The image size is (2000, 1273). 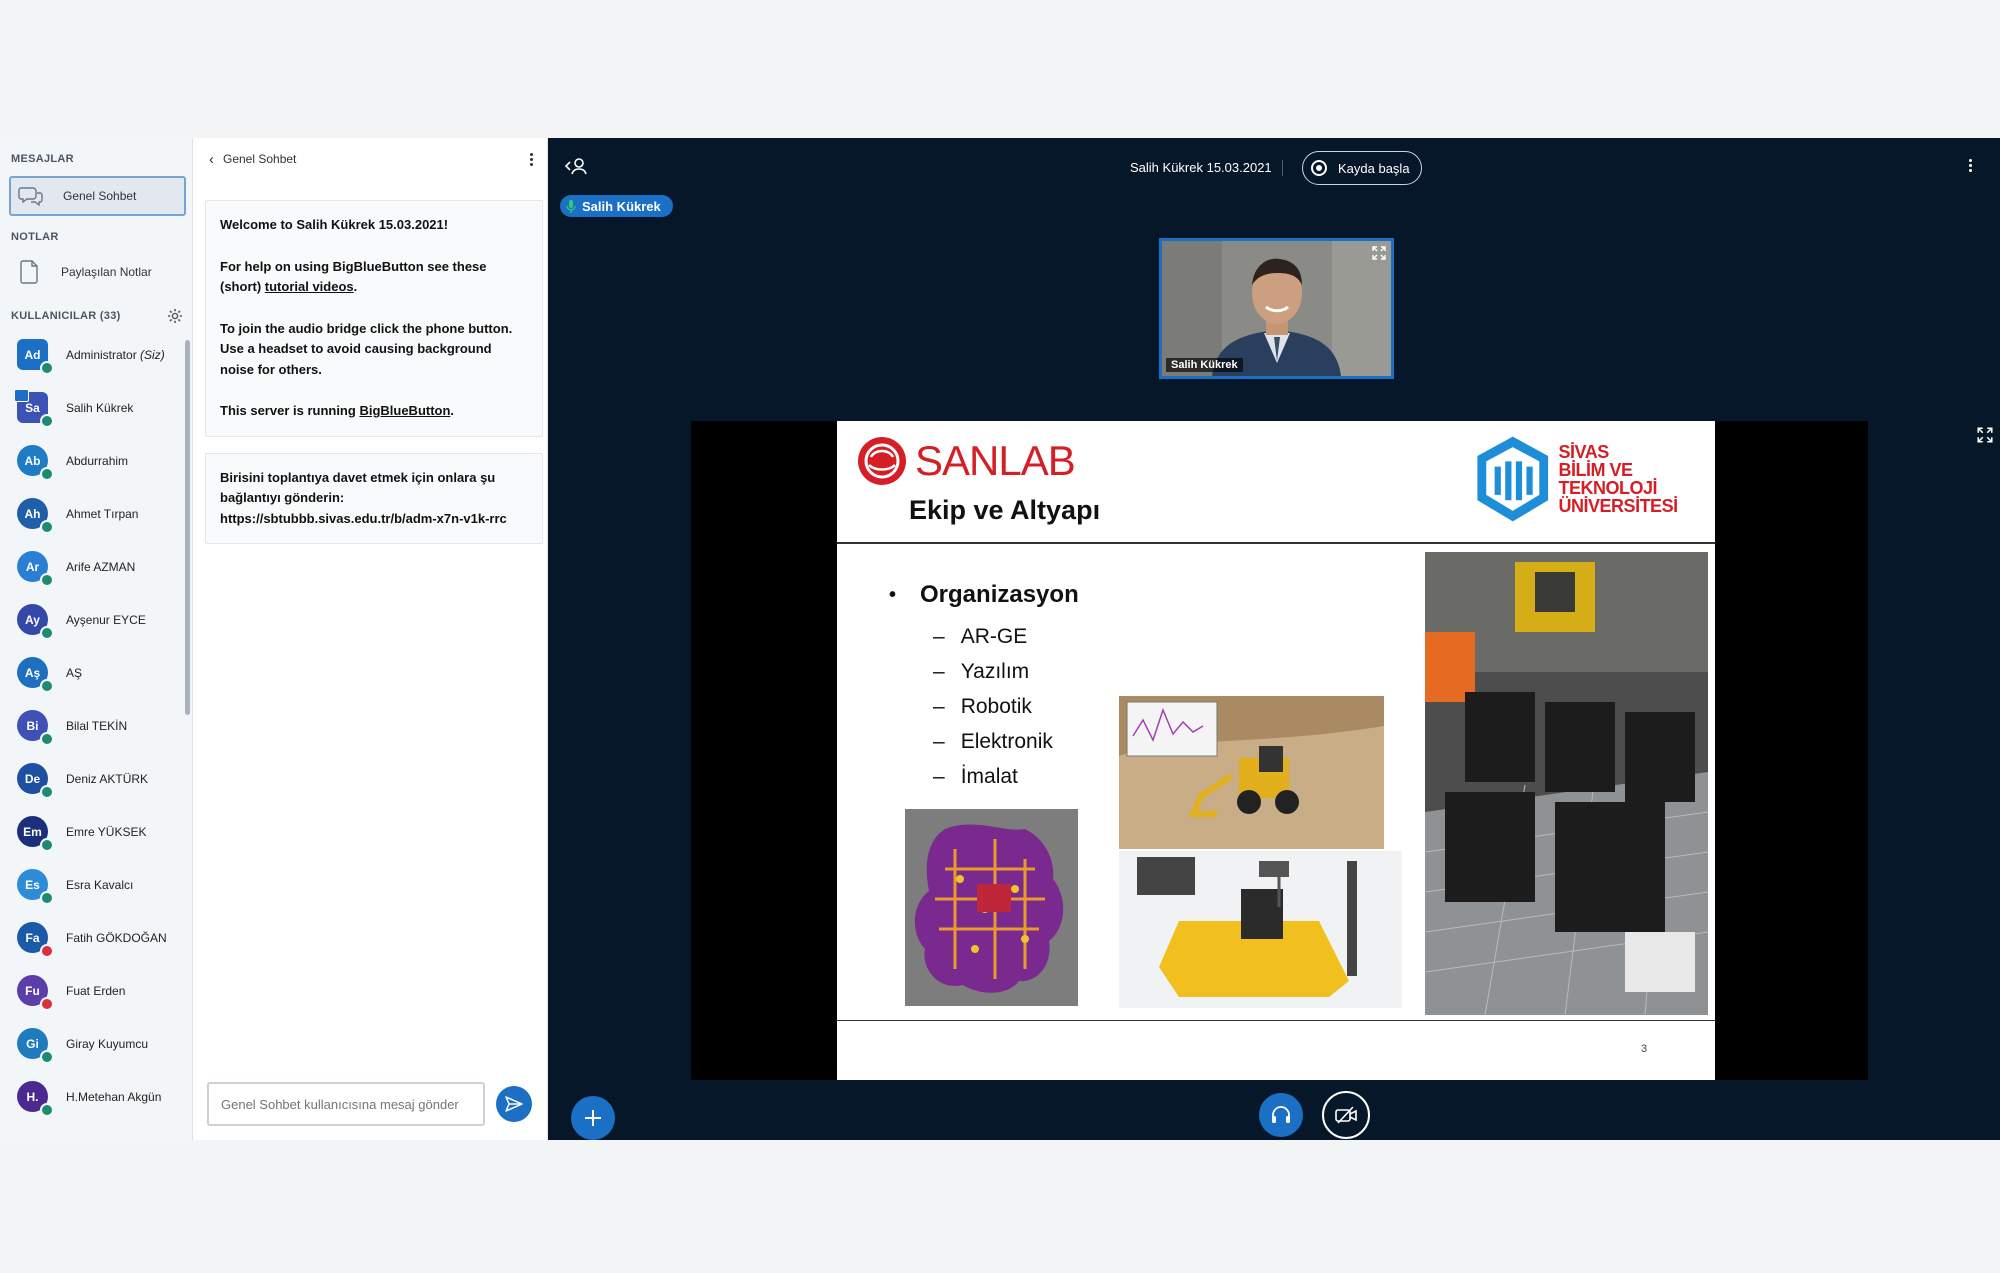 What do you see at coordinates (152, 354) in the screenshot?
I see `you-suffix: (Siz)` at bounding box center [152, 354].